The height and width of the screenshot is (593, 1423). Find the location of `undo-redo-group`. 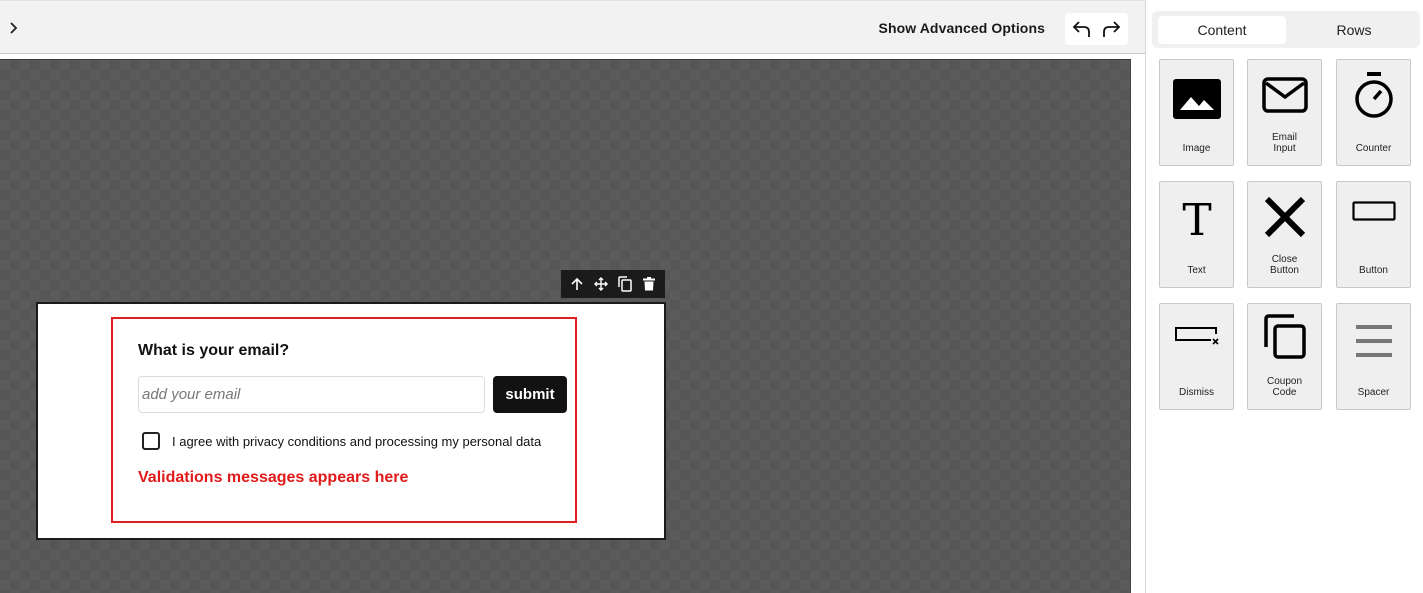

undo-redo-group is located at coordinates (1096, 29).